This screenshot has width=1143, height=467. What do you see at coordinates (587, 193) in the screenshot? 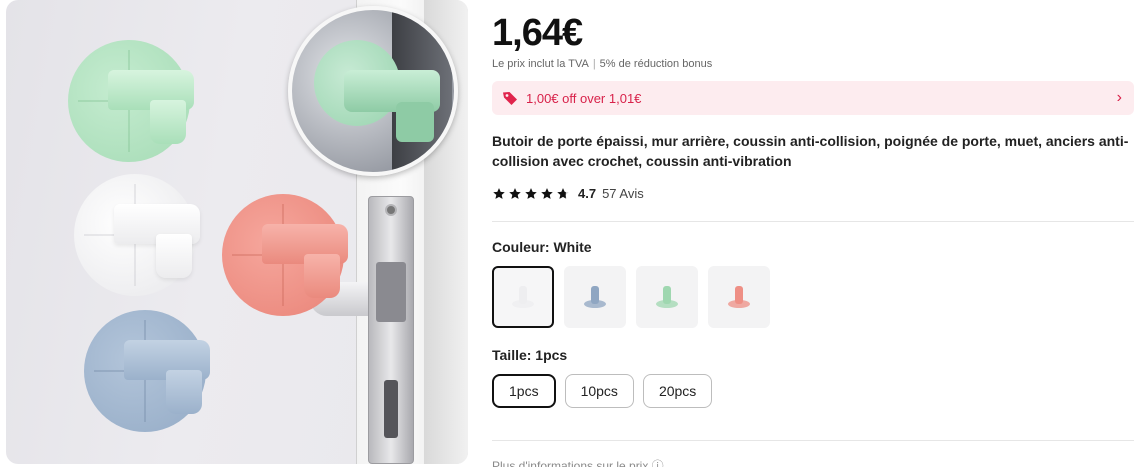
I see `rating-score: 4.7` at bounding box center [587, 193].